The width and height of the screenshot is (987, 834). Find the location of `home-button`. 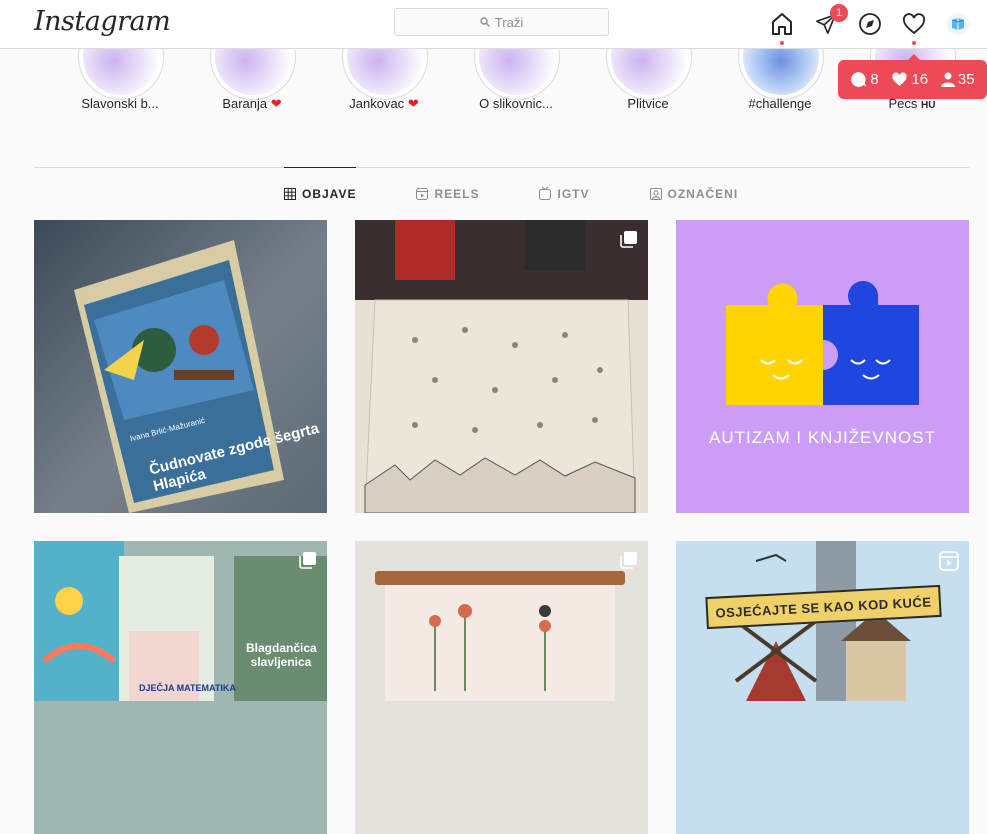

home-button is located at coordinates (782, 27).